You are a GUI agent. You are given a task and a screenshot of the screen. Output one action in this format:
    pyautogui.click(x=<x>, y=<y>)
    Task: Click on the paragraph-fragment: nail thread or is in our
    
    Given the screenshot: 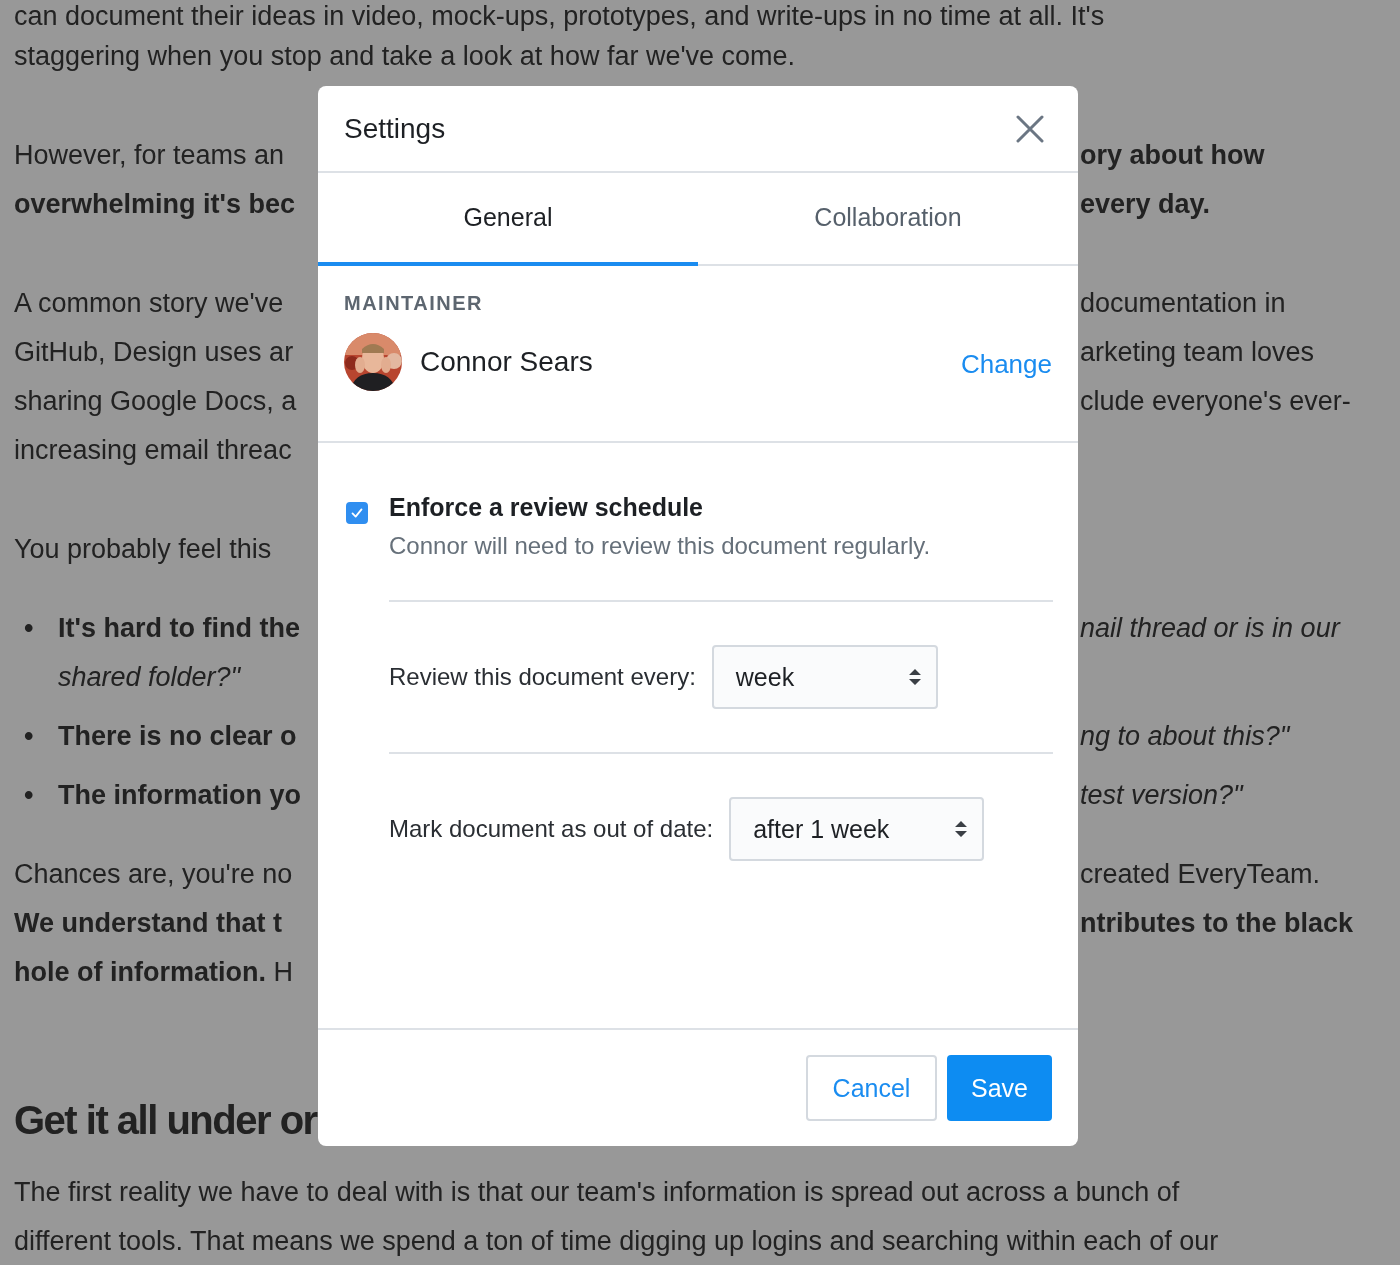 What is the action you would take?
    pyautogui.click(x=1210, y=628)
    